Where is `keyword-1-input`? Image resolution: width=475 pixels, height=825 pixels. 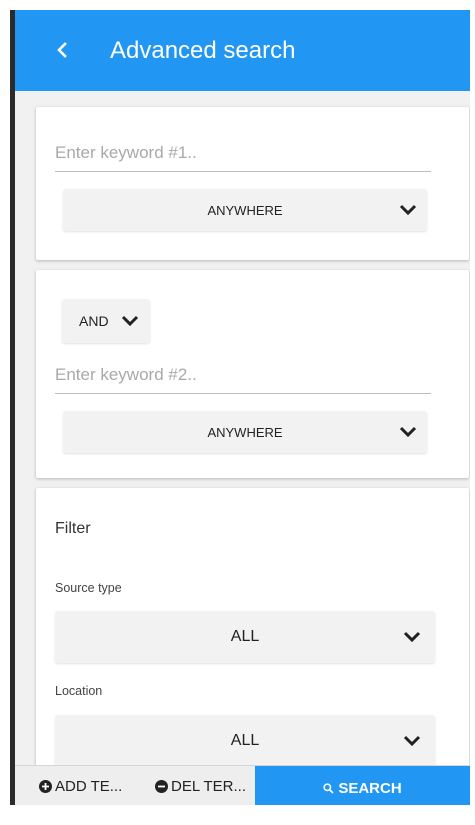 keyword-1-input is located at coordinates (243, 153).